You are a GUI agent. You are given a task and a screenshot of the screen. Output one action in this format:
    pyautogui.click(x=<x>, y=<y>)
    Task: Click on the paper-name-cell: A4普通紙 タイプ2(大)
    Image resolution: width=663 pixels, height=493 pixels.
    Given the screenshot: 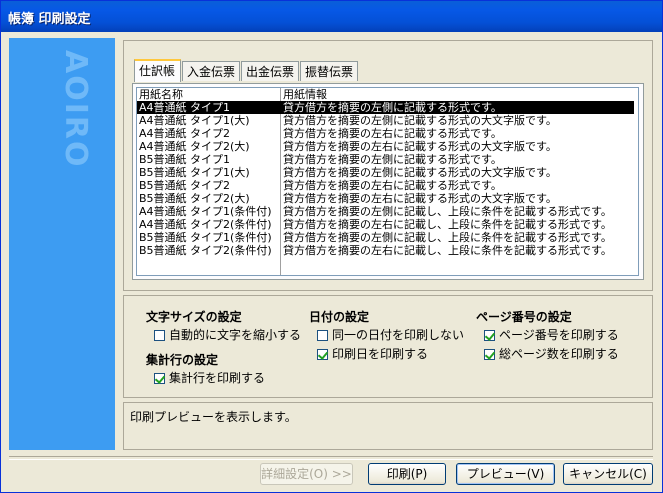 What is the action you would take?
    pyautogui.click(x=194, y=146)
    